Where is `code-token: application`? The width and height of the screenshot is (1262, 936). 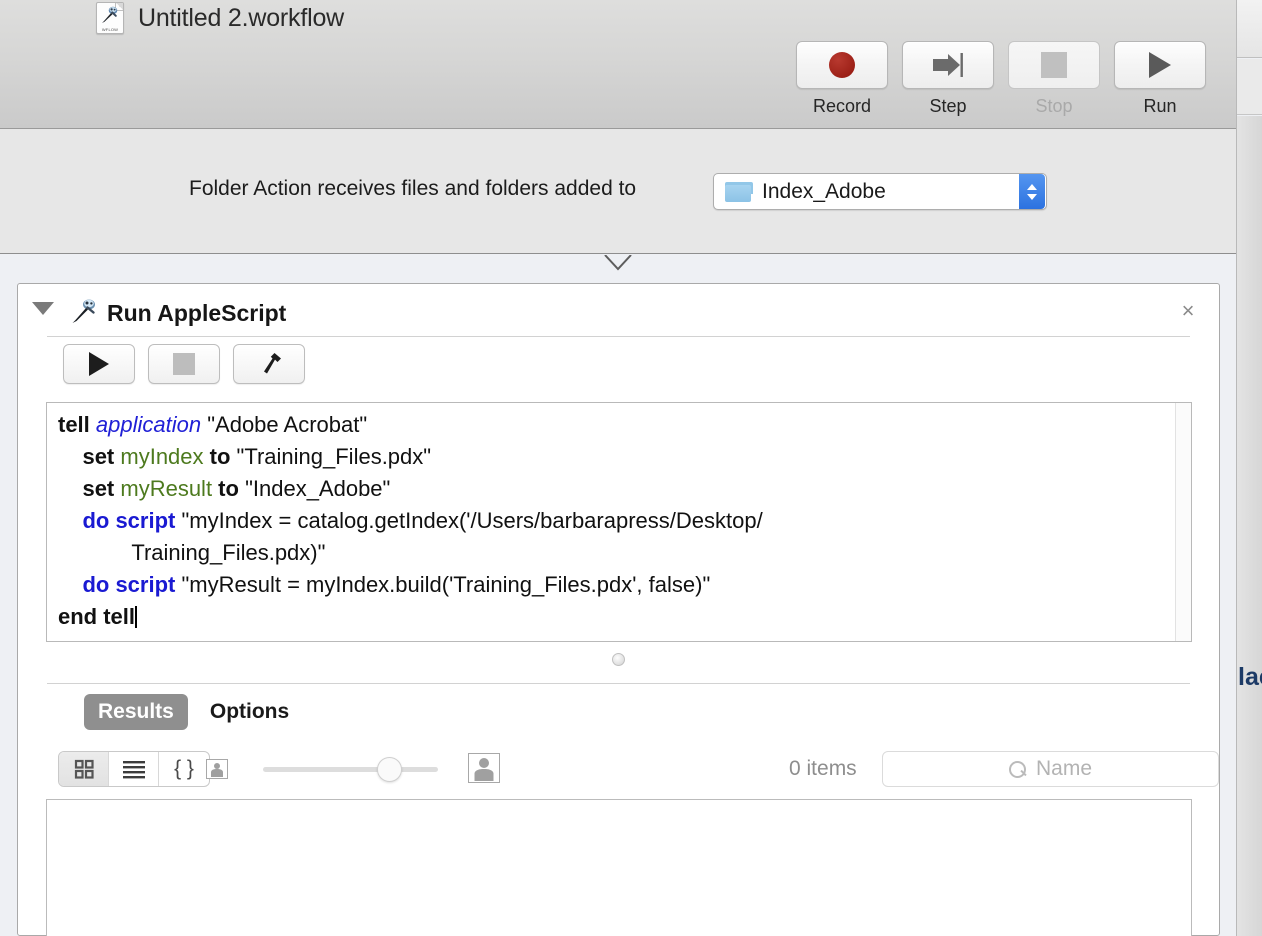 code-token: application is located at coordinates (151, 424).